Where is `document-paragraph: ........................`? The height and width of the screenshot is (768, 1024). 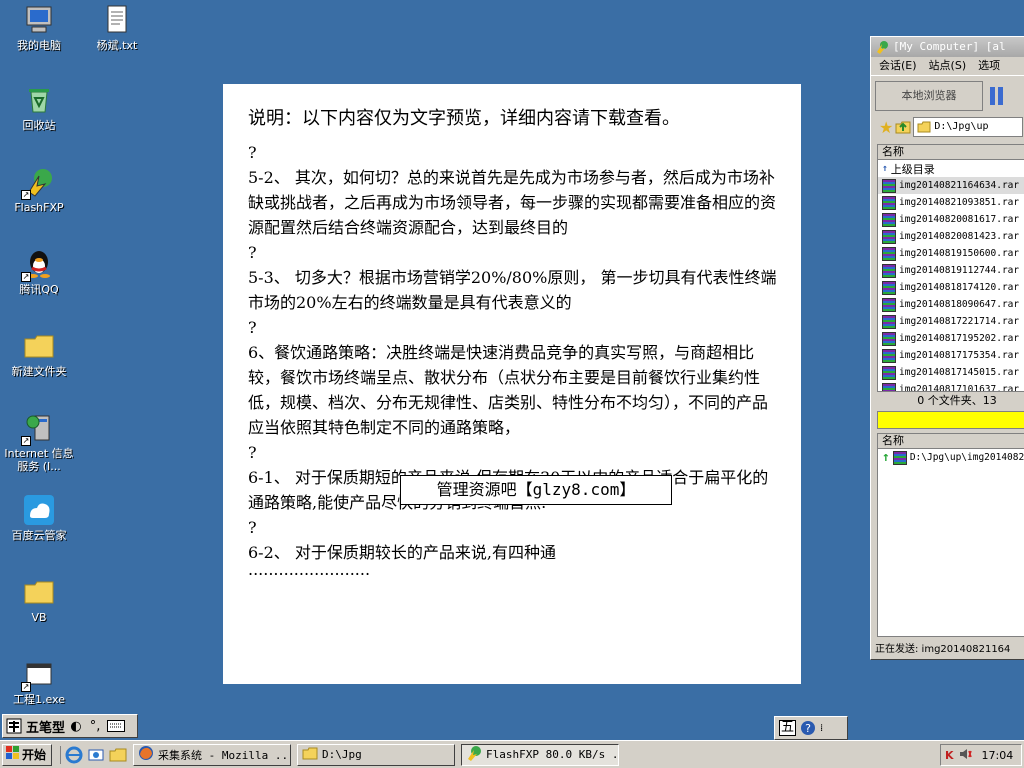 document-paragraph: ........................ is located at coordinates (309, 569).